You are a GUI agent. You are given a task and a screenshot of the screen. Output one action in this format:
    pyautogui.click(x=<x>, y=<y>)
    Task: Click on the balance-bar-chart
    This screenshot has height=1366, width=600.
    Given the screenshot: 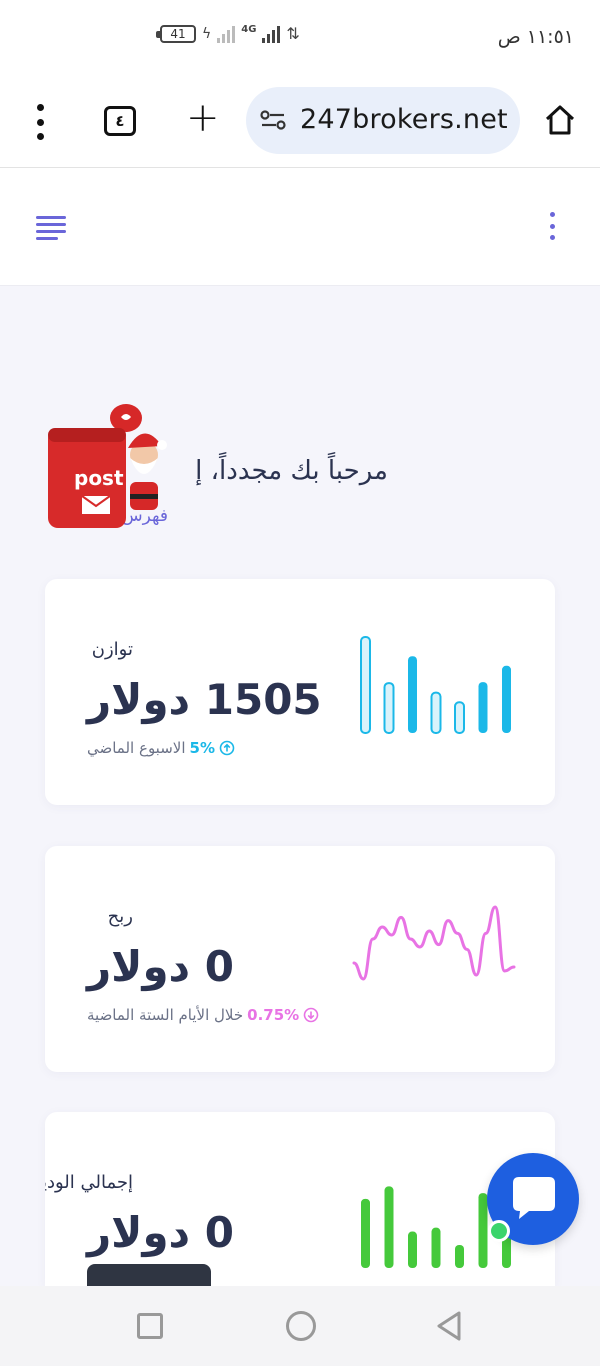 What is the action you would take?
    pyautogui.click(x=435, y=685)
    